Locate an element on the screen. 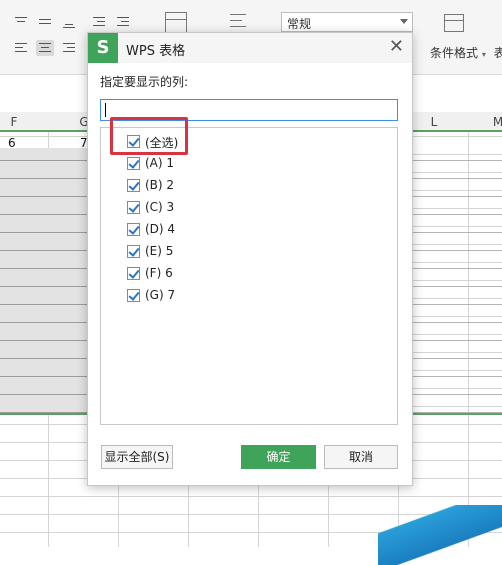 Image resolution: width=502 pixels, height=565 pixels. list-item-label: (F) 6 is located at coordinates (159, 273).